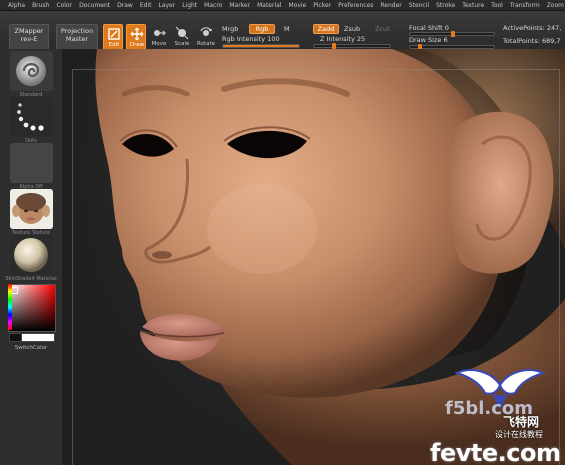 The image size is (565, 465). What do you see at coordinates (251, 39) in the screenshot?
I see `rgb-intensity-slider: Rgb Intensity 100` at bounding box center [251, 39].